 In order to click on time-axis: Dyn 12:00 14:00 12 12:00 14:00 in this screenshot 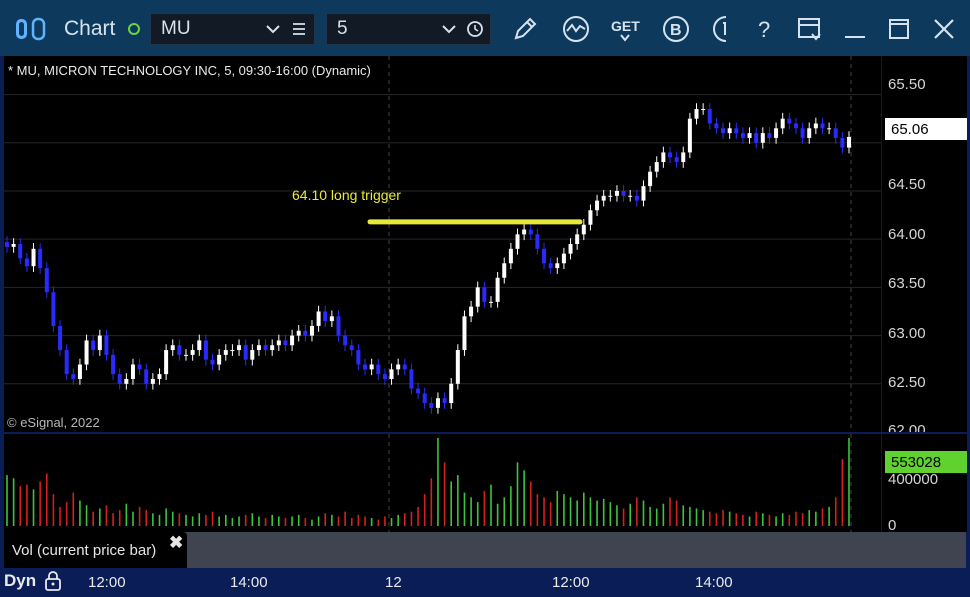, I will do `click(485, 581)`.